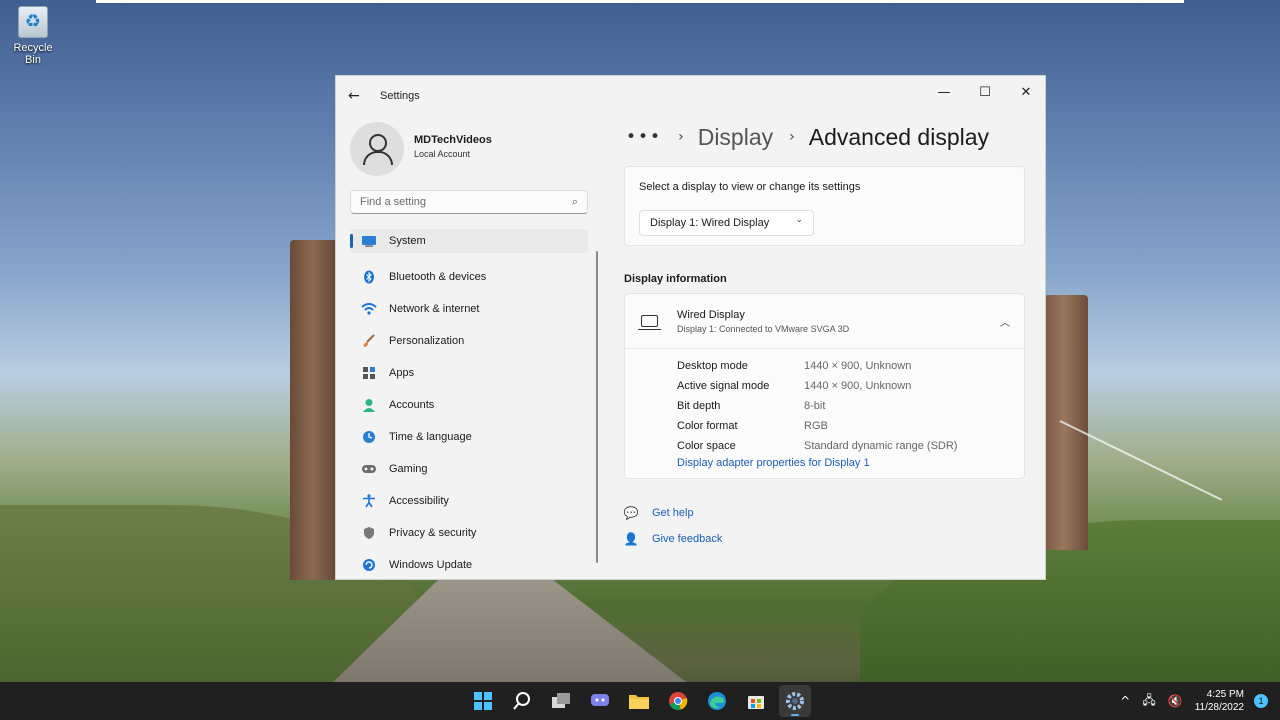 Image resolution: width=1280 pixels, height=720 pixels. I want to click on give-feedback-link: 👤 Give feedback, so click(673, 539).